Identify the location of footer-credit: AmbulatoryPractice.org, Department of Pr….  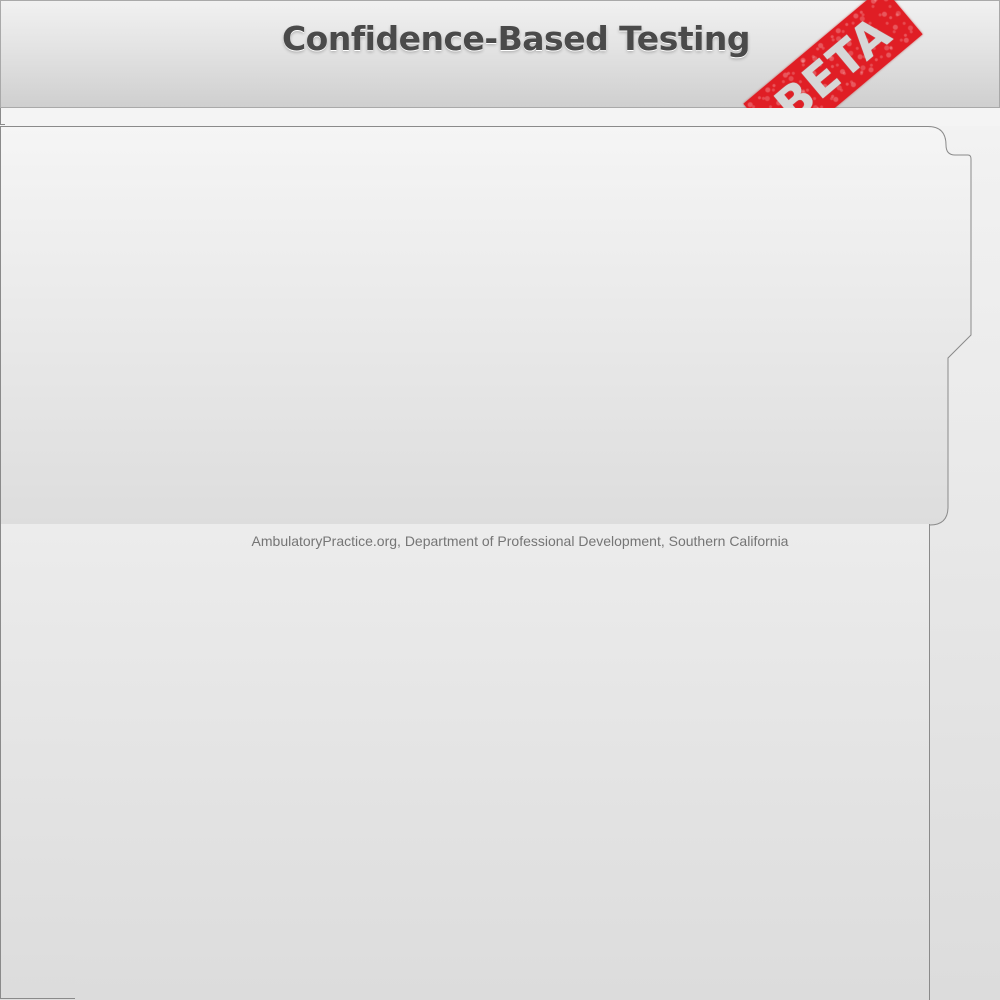
(520, 541).